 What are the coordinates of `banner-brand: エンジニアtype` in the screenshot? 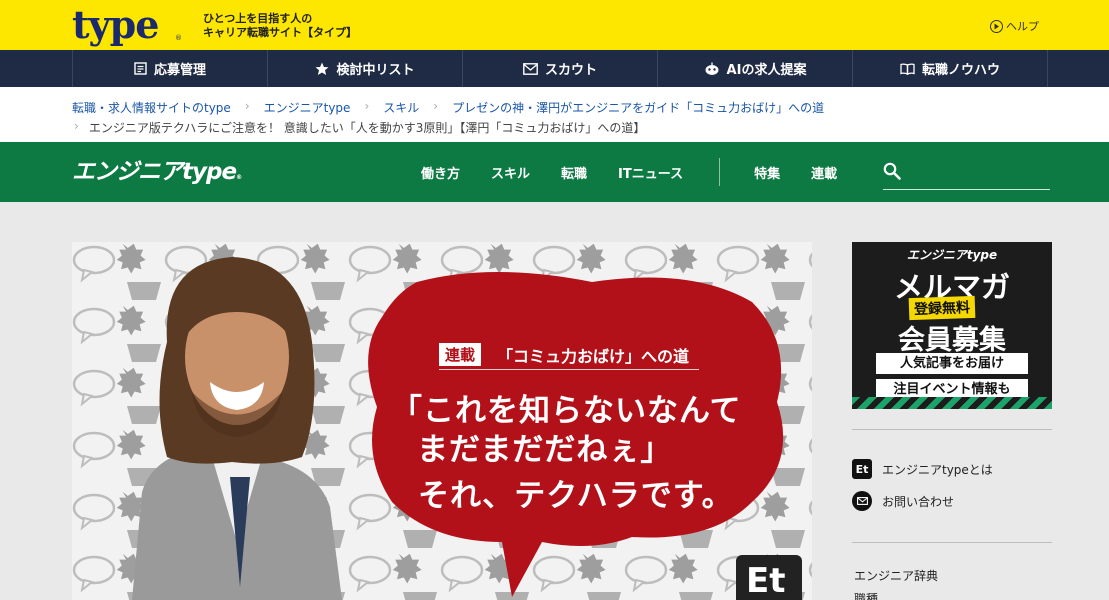 It's located at (952, 255).